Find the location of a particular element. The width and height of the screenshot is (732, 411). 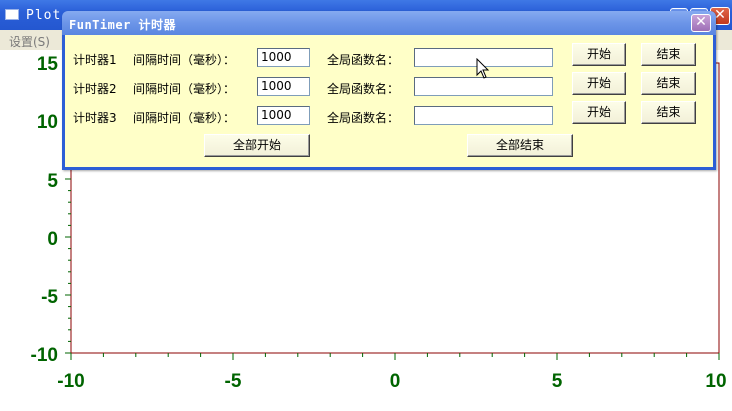

menu-settings: 设置(S) is located at coordinates (29, 41).